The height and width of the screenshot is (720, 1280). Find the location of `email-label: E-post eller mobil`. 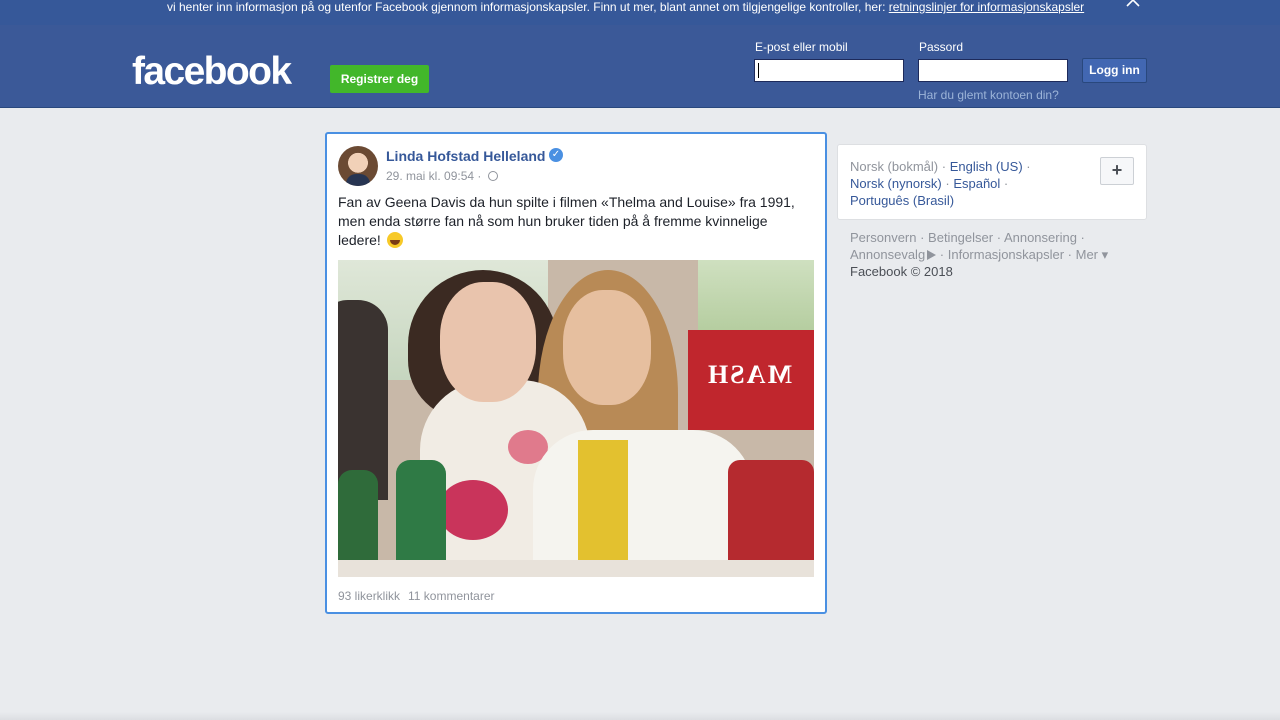

email-label: E-post eller mobil is located at coordinates (801, 47).